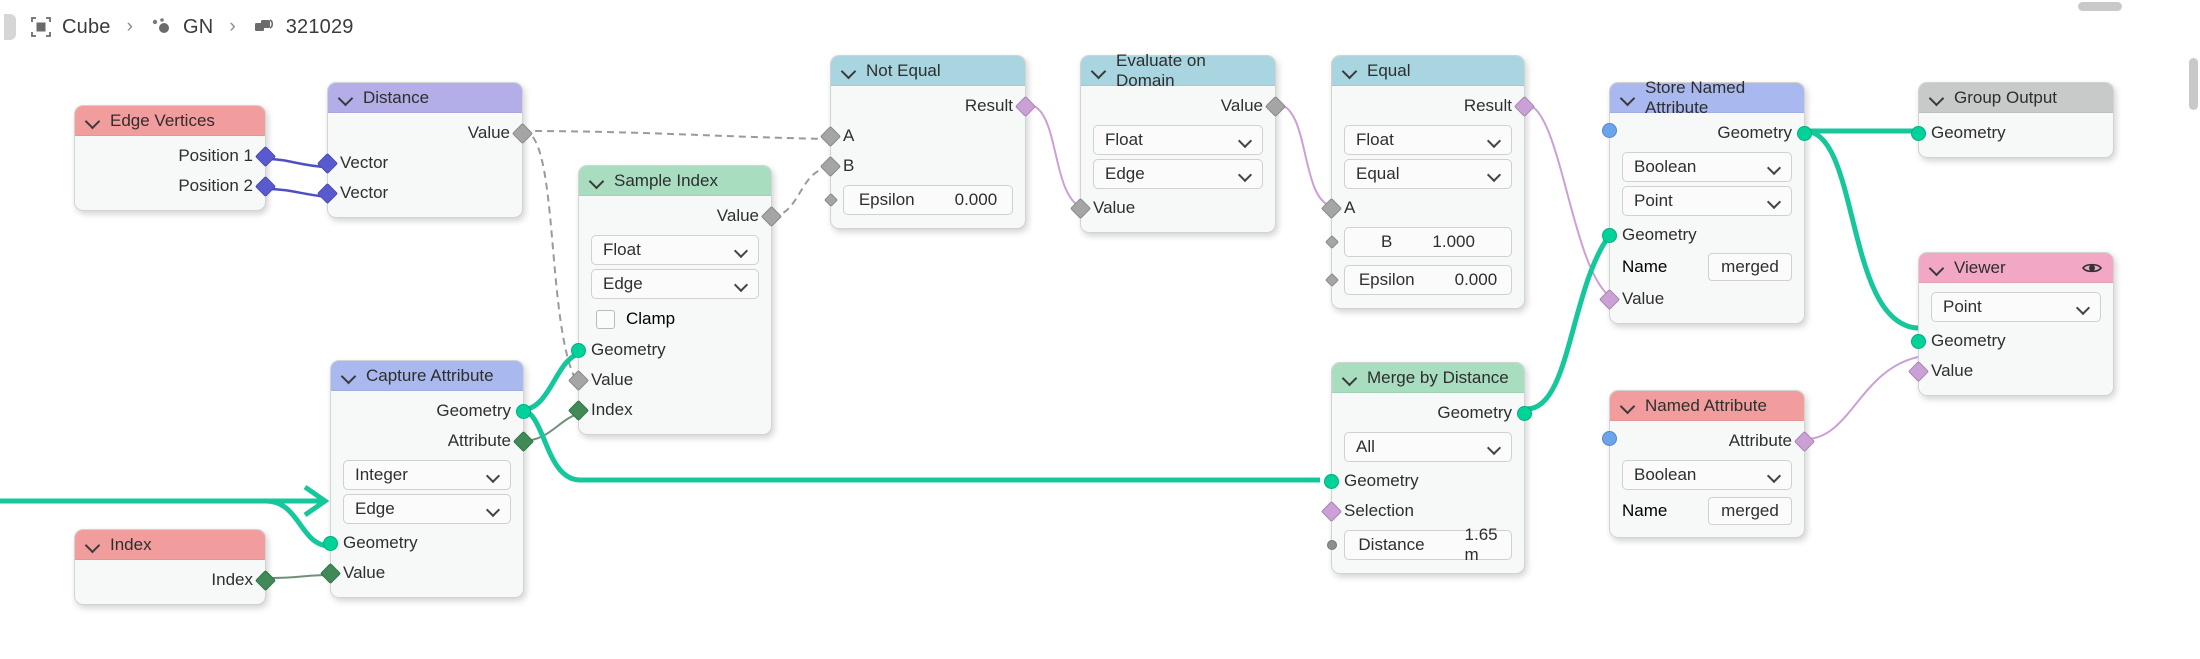  Describe the element at coordinates (1178, 70) in the screenshot. I see `node-header-evaluate-on-domain: Evaluate on Domain` at that location.